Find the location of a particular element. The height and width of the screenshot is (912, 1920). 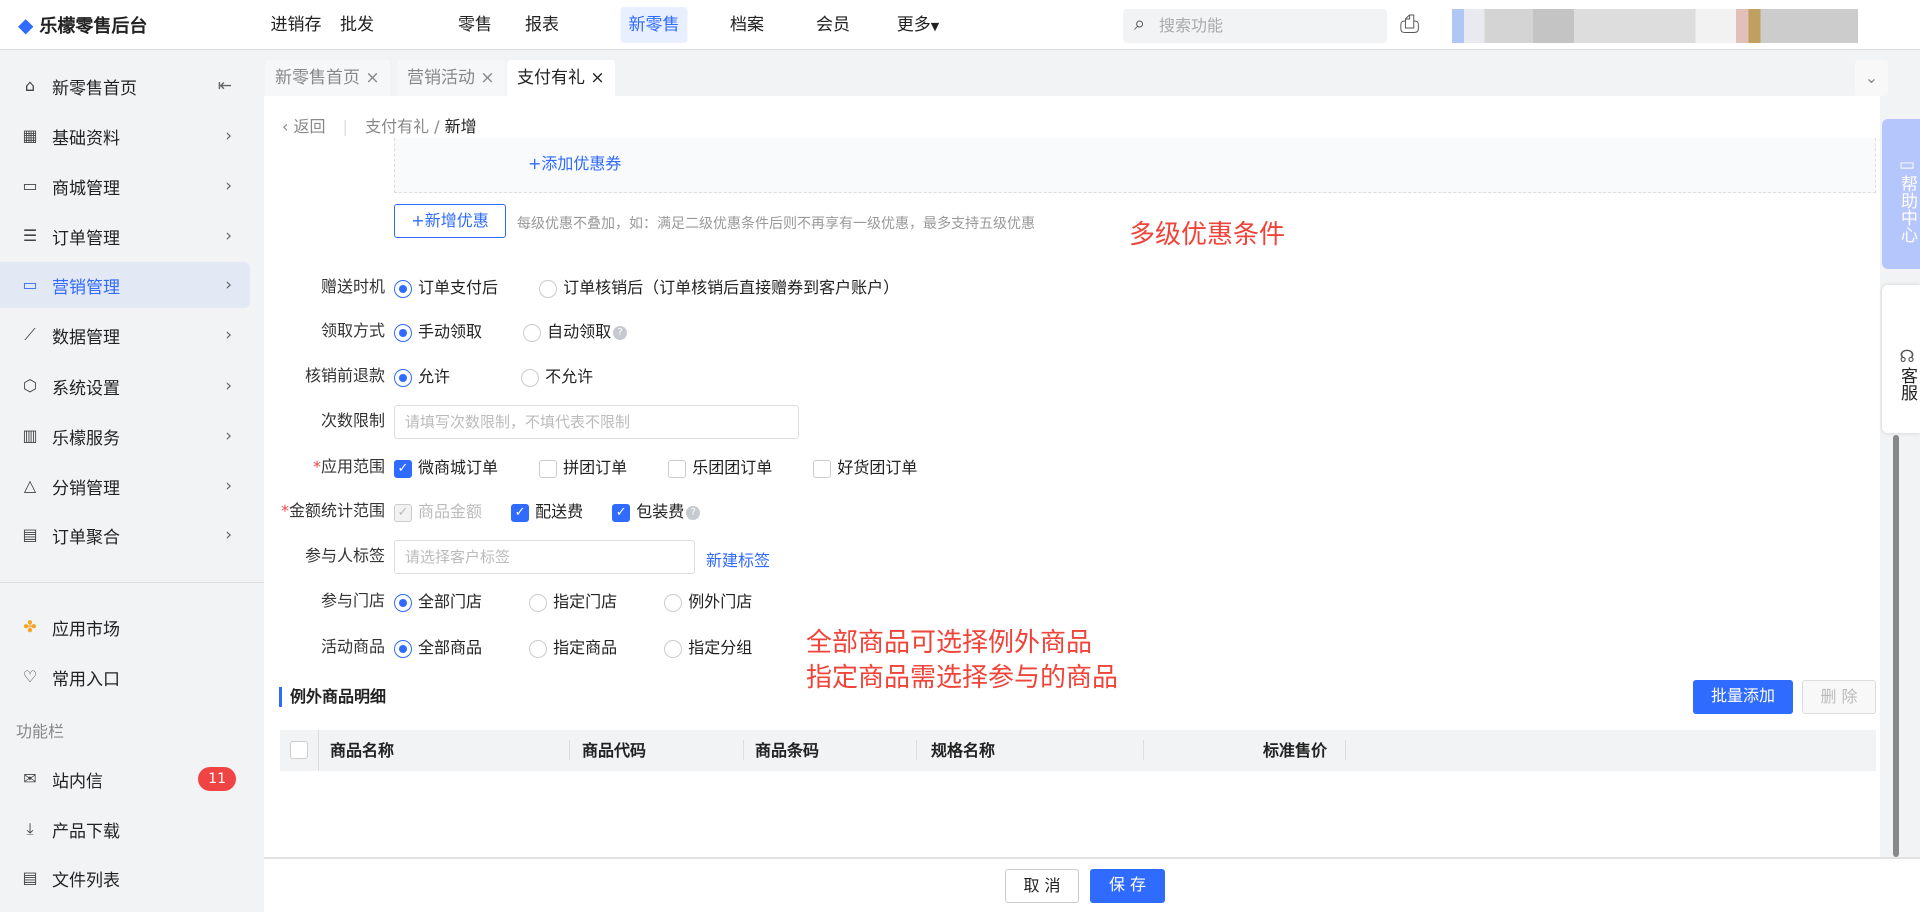

radio-disallow: 不允许 is located at coordinates (557, 377).